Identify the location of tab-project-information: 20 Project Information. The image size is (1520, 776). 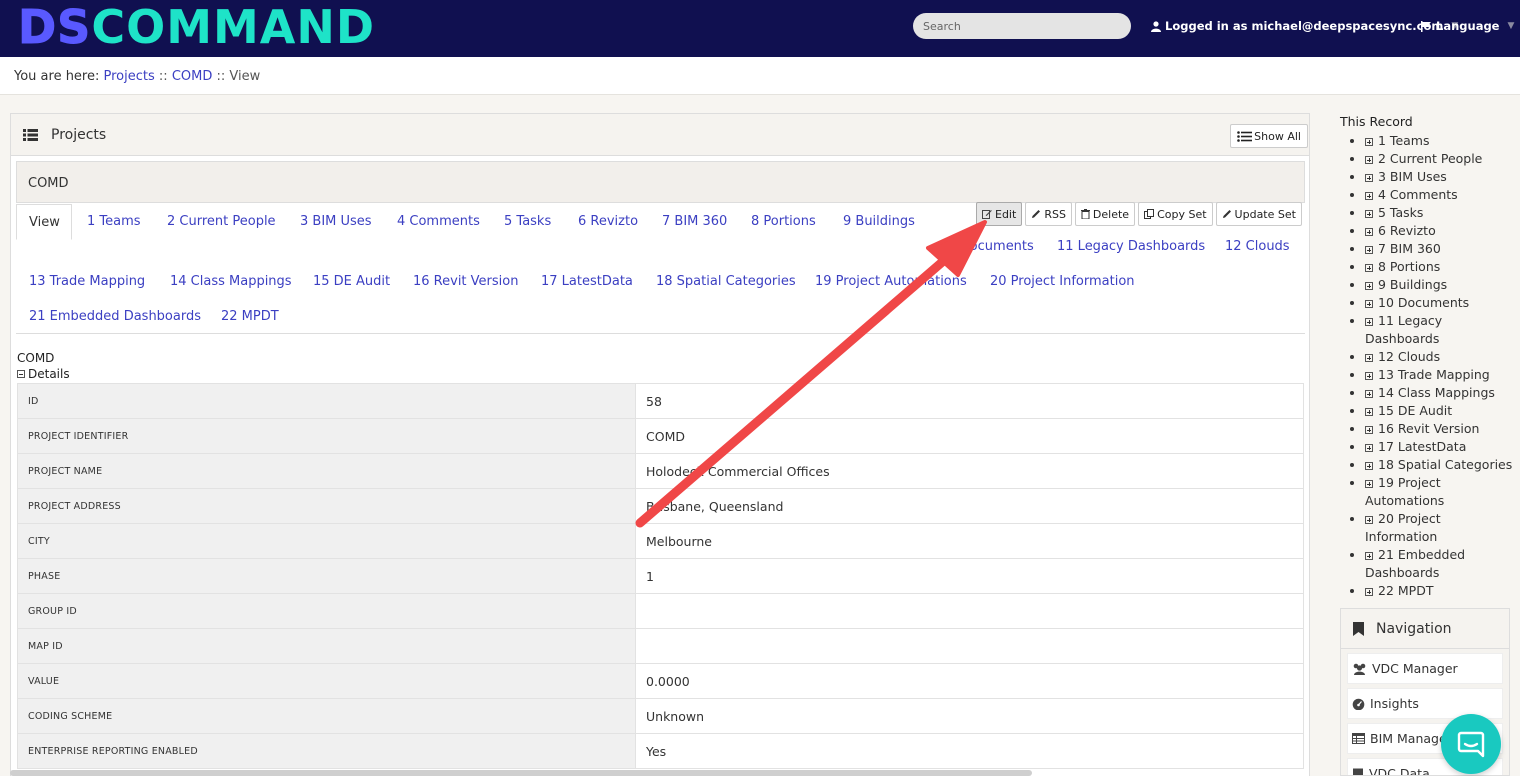
(1062, 281).